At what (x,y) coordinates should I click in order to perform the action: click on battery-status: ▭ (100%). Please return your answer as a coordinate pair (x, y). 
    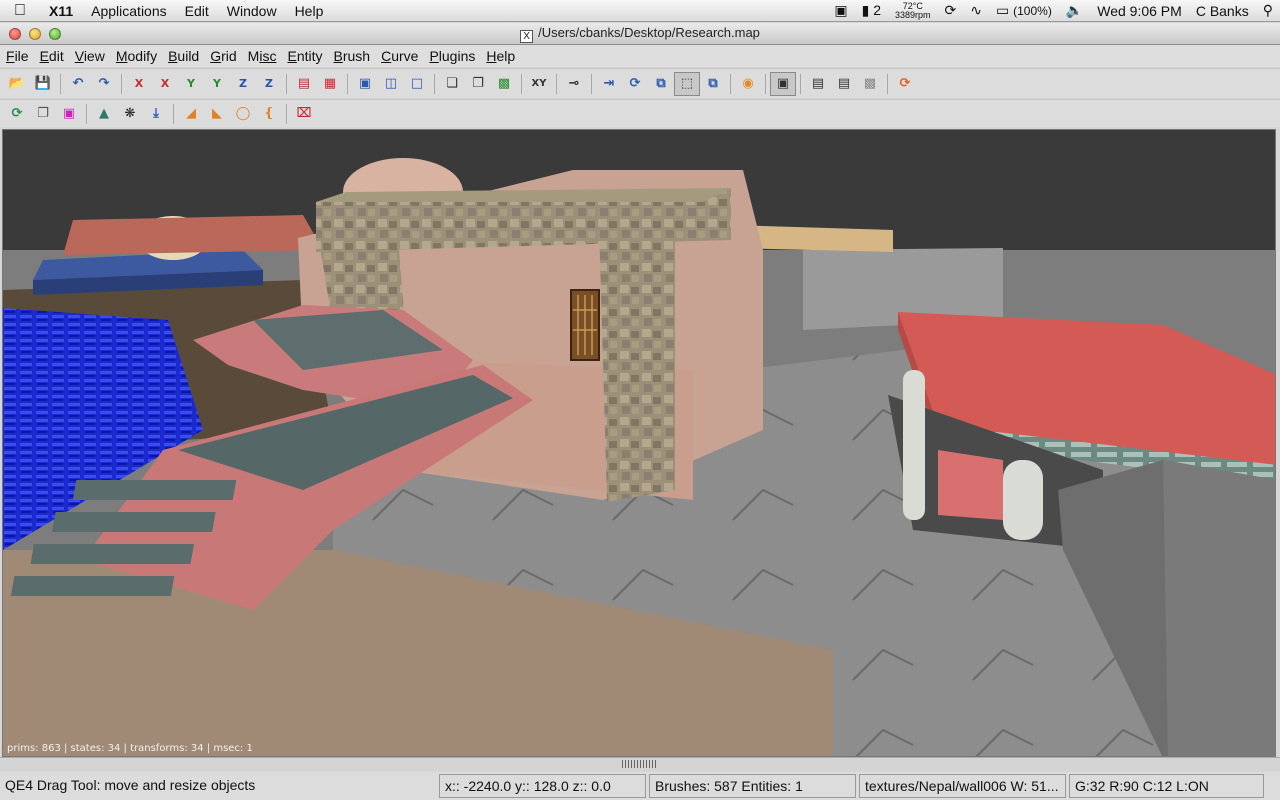
    Looking at the image, I should click on (1024, 10).